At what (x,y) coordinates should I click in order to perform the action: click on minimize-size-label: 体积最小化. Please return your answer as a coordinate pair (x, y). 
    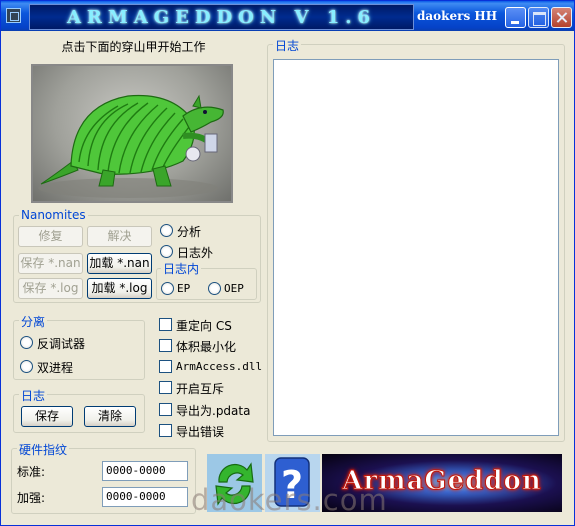
    Looking at the image, I should click on (206, 347).